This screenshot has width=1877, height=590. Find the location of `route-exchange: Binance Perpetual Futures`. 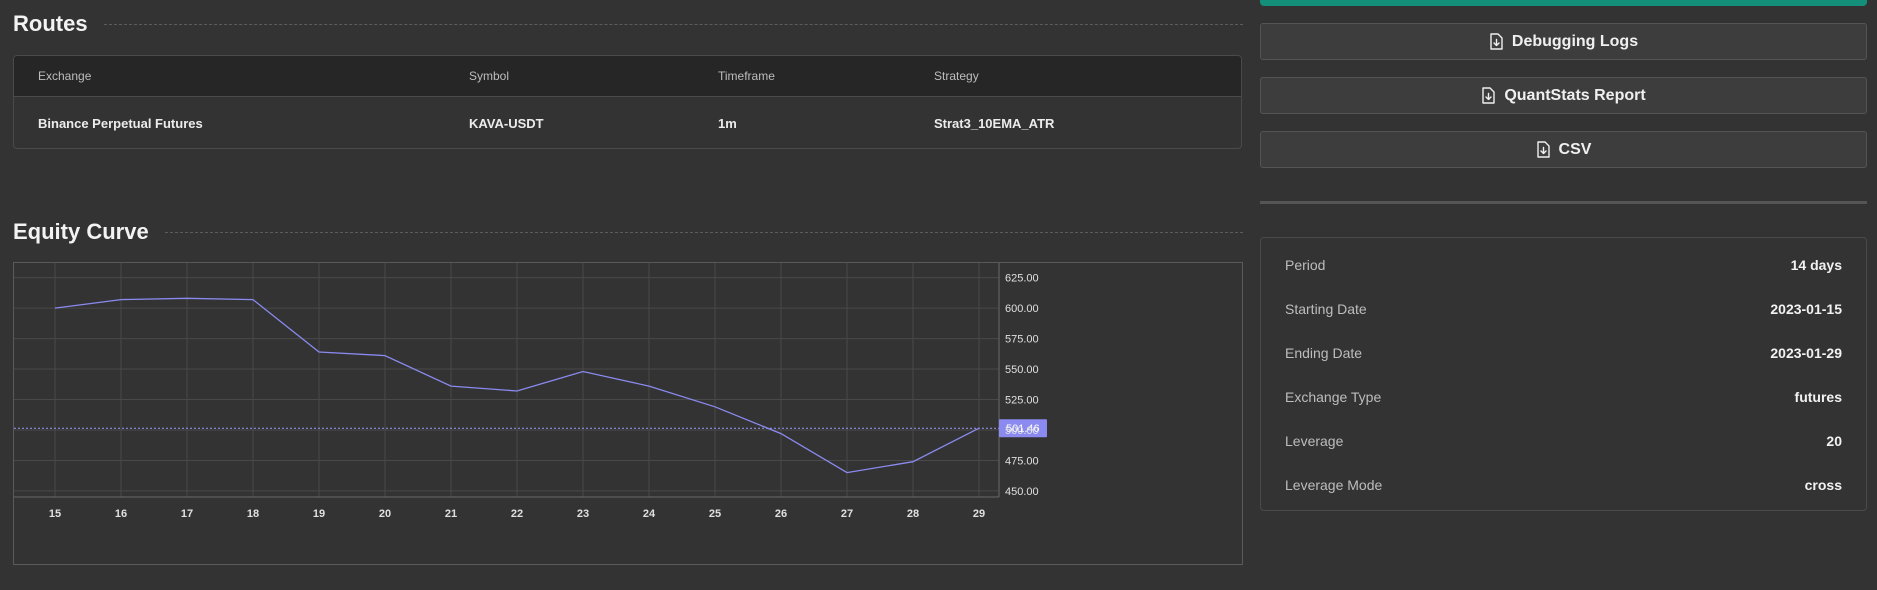

route-exchange: Binance Perpetual Futures is located at coordinates (120, 123).